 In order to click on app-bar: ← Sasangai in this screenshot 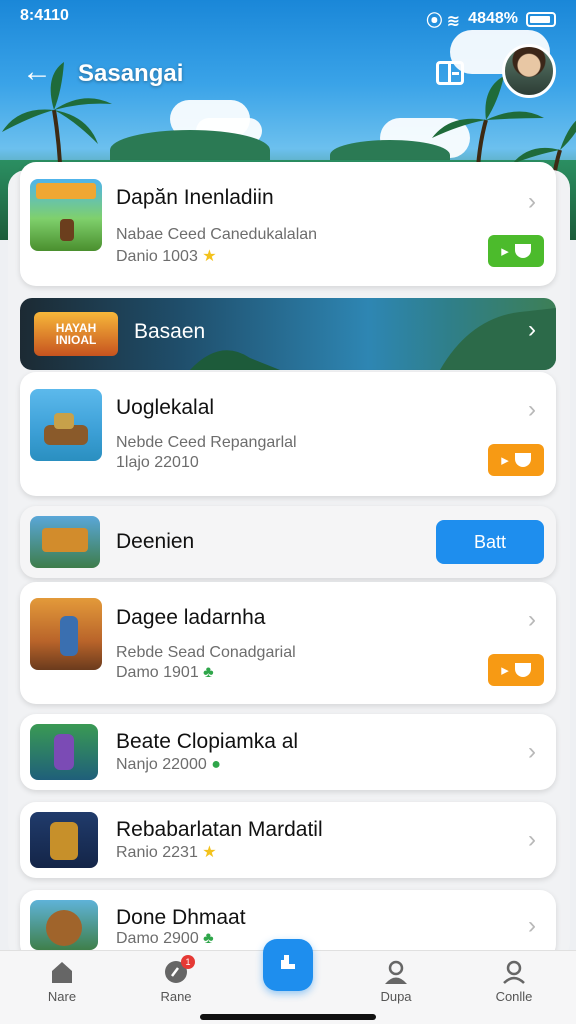, I will do `click(288, 74)`.